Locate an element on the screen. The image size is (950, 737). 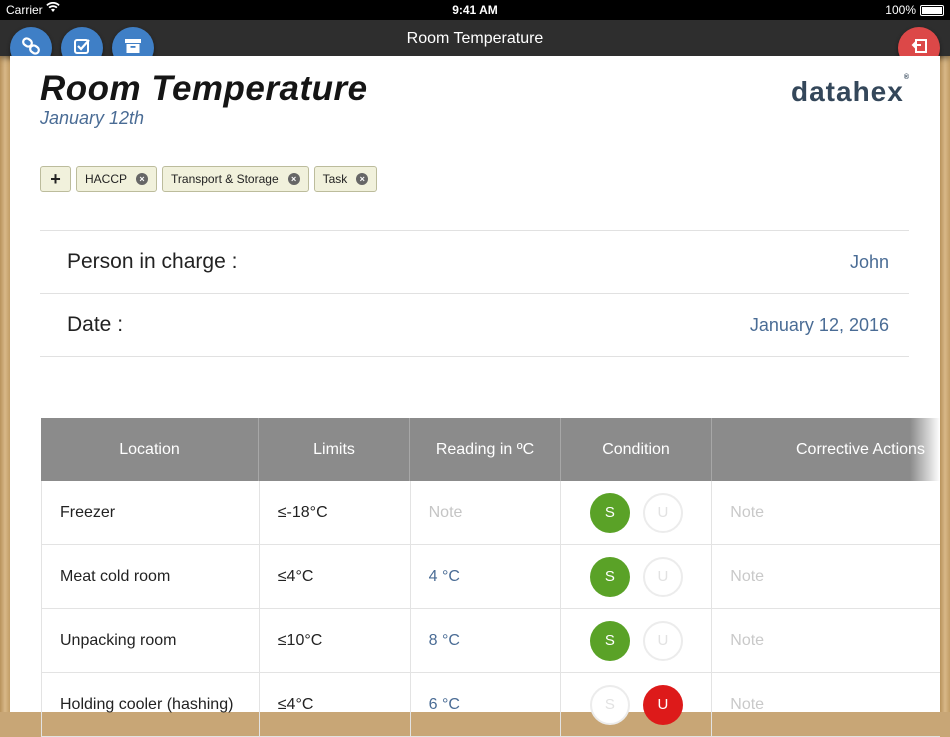
tag-transport-storage: Transport & Storage × is located at coordinates (235, 179).